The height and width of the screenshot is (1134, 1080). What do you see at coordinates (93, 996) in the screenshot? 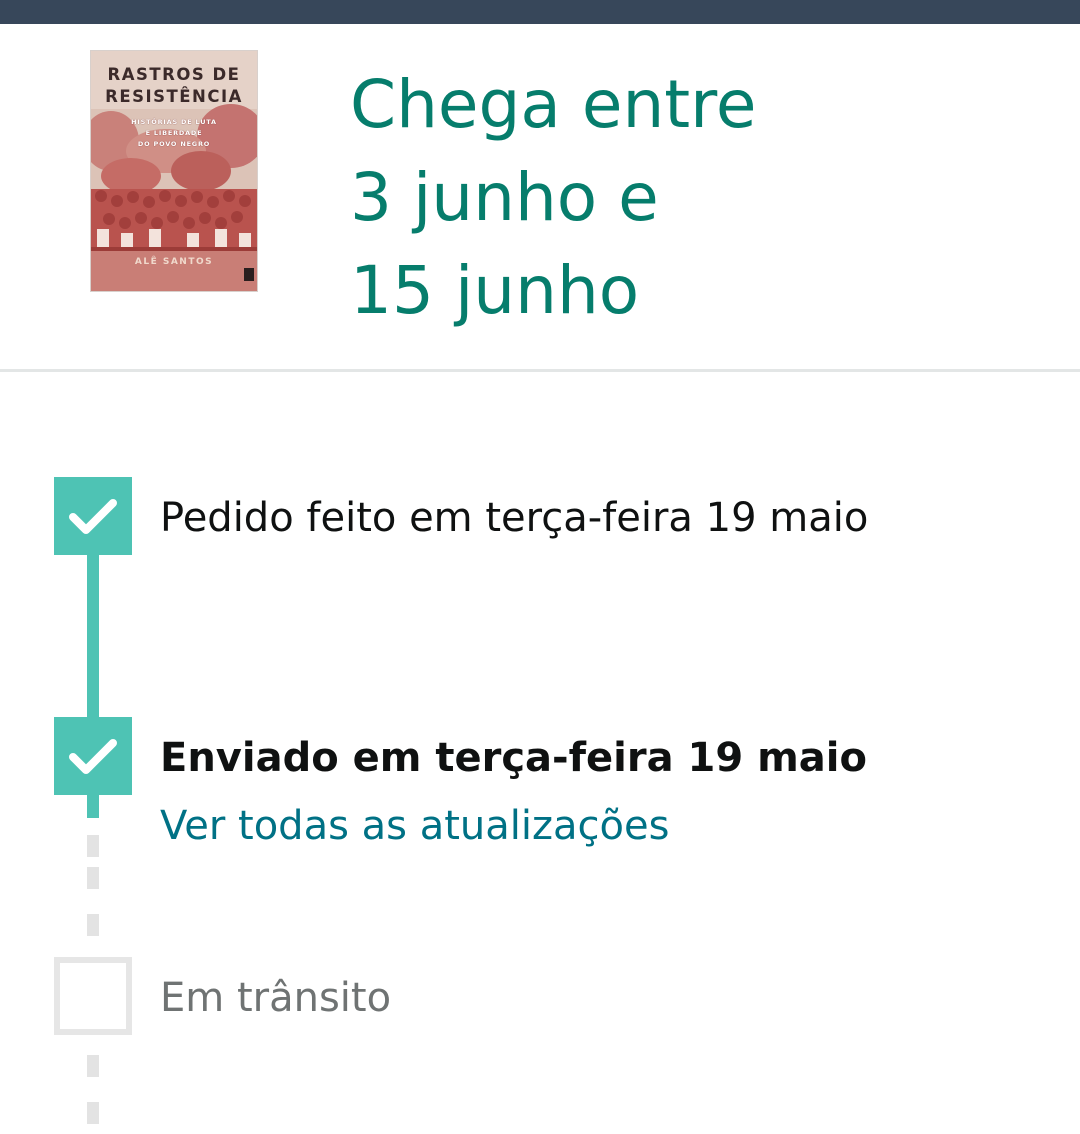
I see `step-in-transit-empty-box-icon` at bounding box center [93, 996].